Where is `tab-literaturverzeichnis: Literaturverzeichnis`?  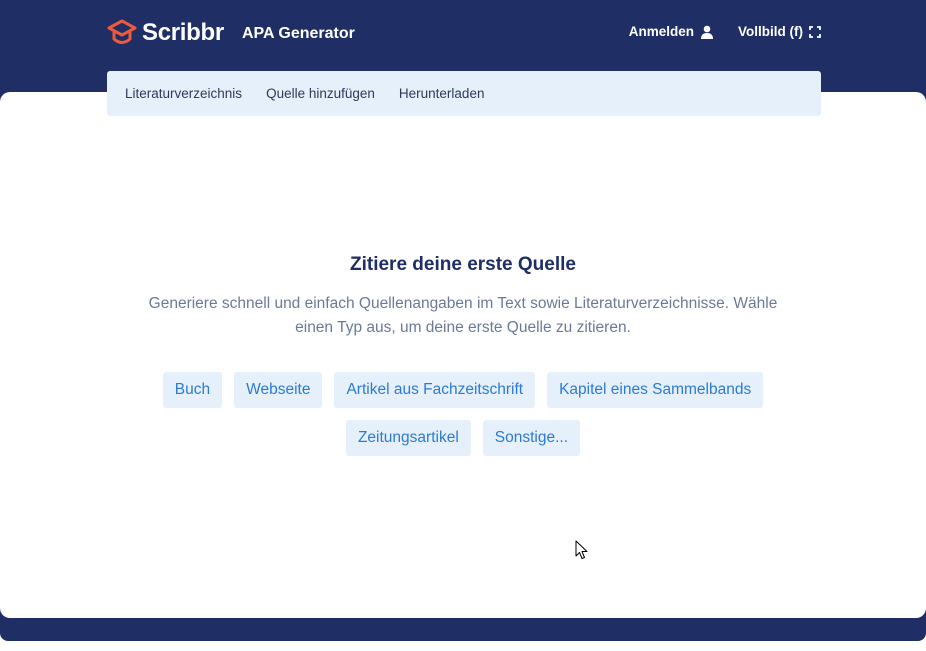
tab-literaturverzeichnis: Literaturverzeichnis is located at coordinates (183, 93).